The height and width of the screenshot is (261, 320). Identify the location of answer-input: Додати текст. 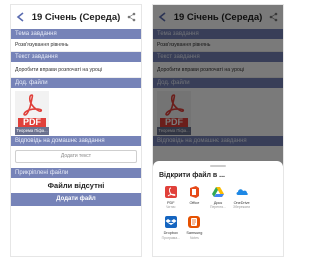
(76, 156).